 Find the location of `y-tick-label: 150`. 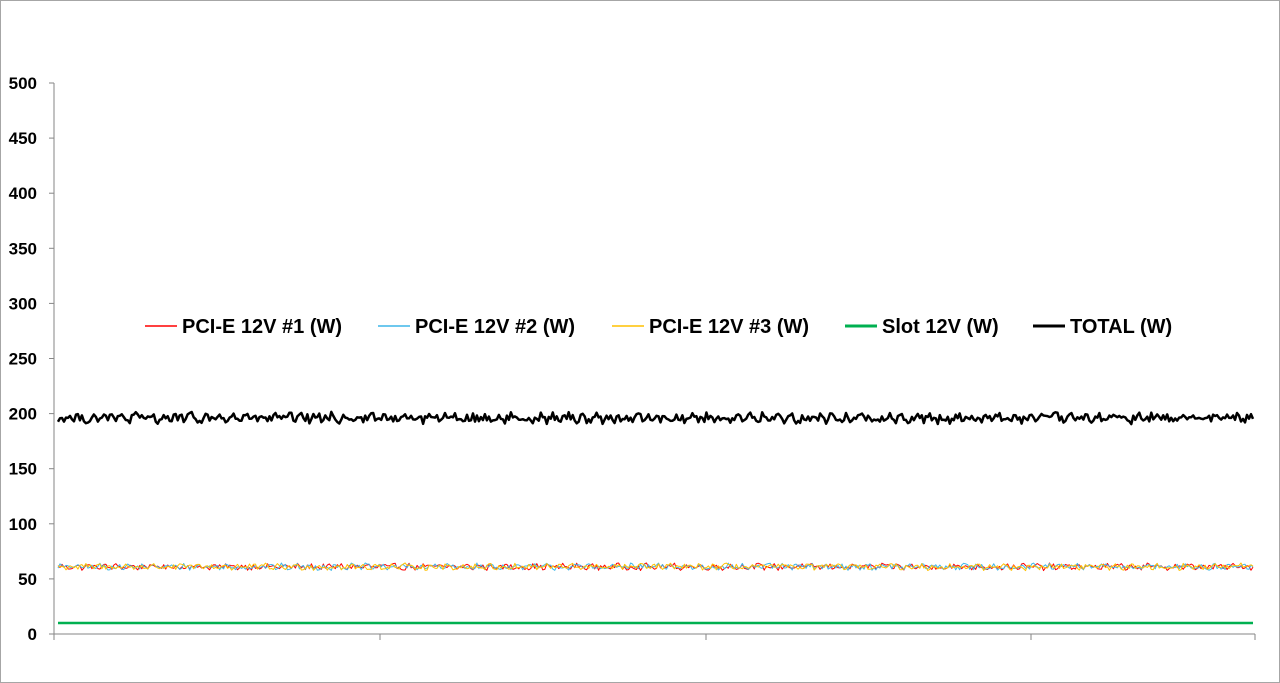

y-tick-label: 150 is located at coordinates (23, 469).